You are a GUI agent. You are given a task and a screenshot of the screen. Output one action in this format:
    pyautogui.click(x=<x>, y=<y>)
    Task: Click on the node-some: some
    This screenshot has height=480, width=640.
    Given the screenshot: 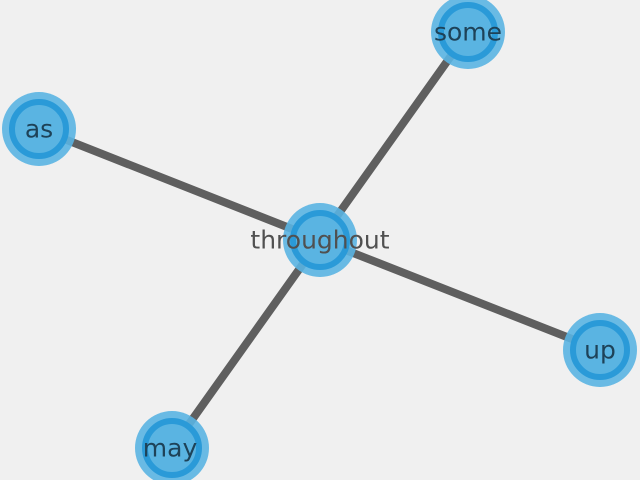 What is the action you would take?
    pyautogui.click(x=468, y=34)
    